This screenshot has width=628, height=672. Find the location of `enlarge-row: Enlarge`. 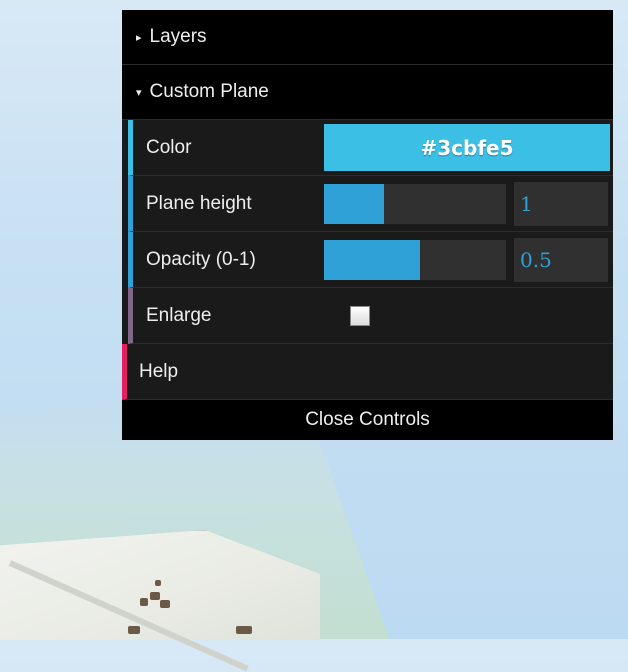

enlarge-row: Enlarge is located at coordinates (370, 316).